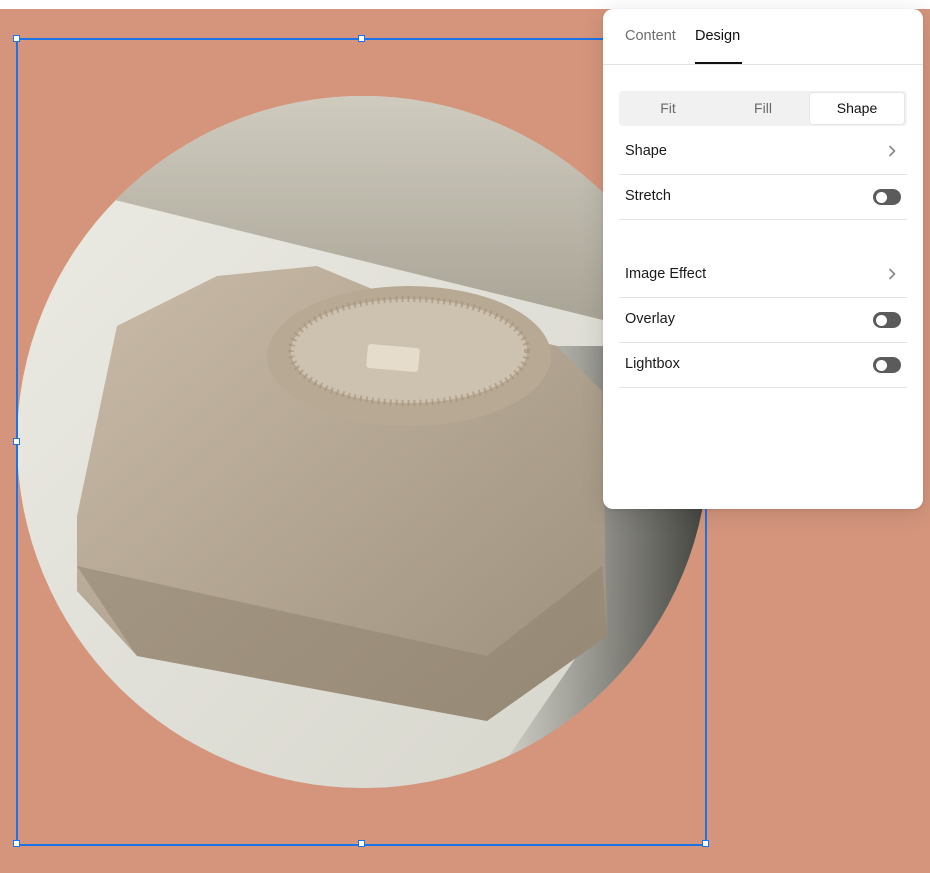 The image size is (930, 873). I want to click on panel-tabs: Content Design, so click(763, 37).